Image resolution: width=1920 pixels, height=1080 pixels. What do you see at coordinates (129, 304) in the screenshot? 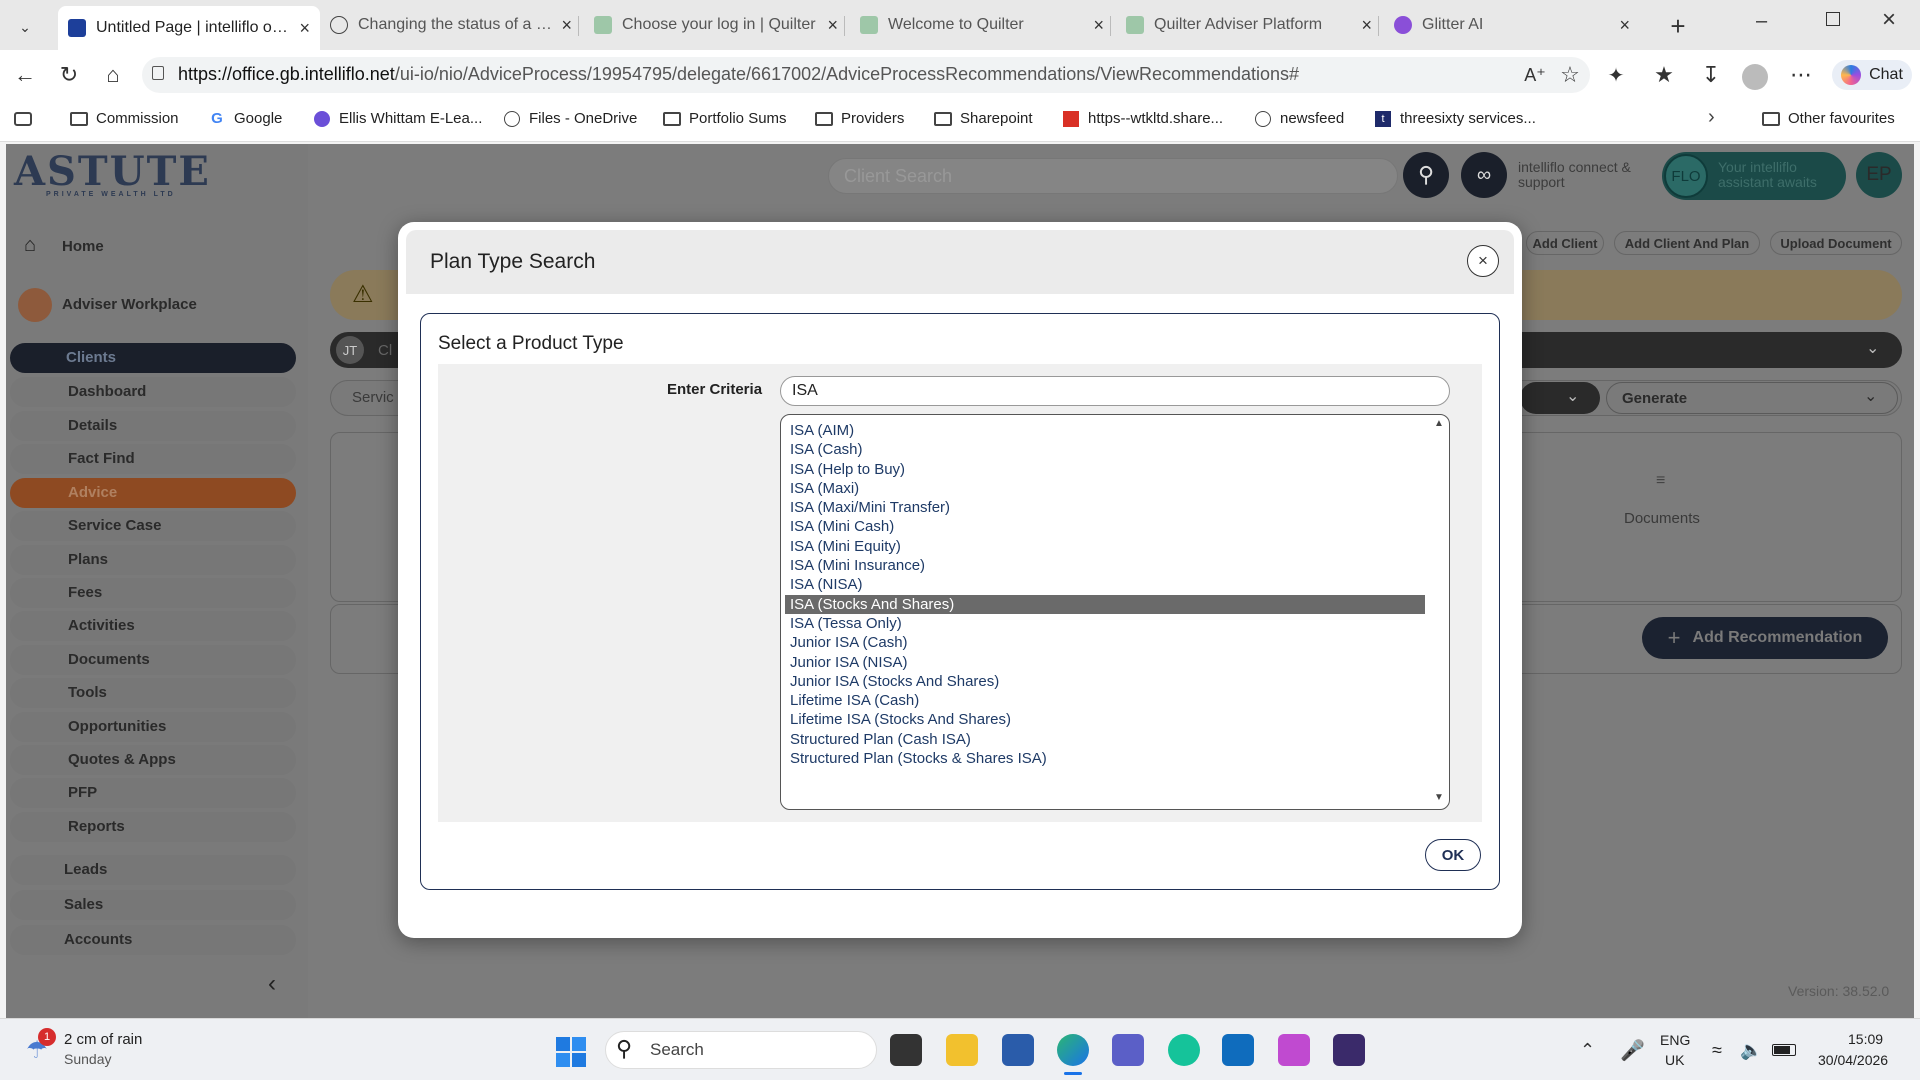
I see `nav-adviser-workplace: Adviser Workplace` at bounding box center [129, 304].